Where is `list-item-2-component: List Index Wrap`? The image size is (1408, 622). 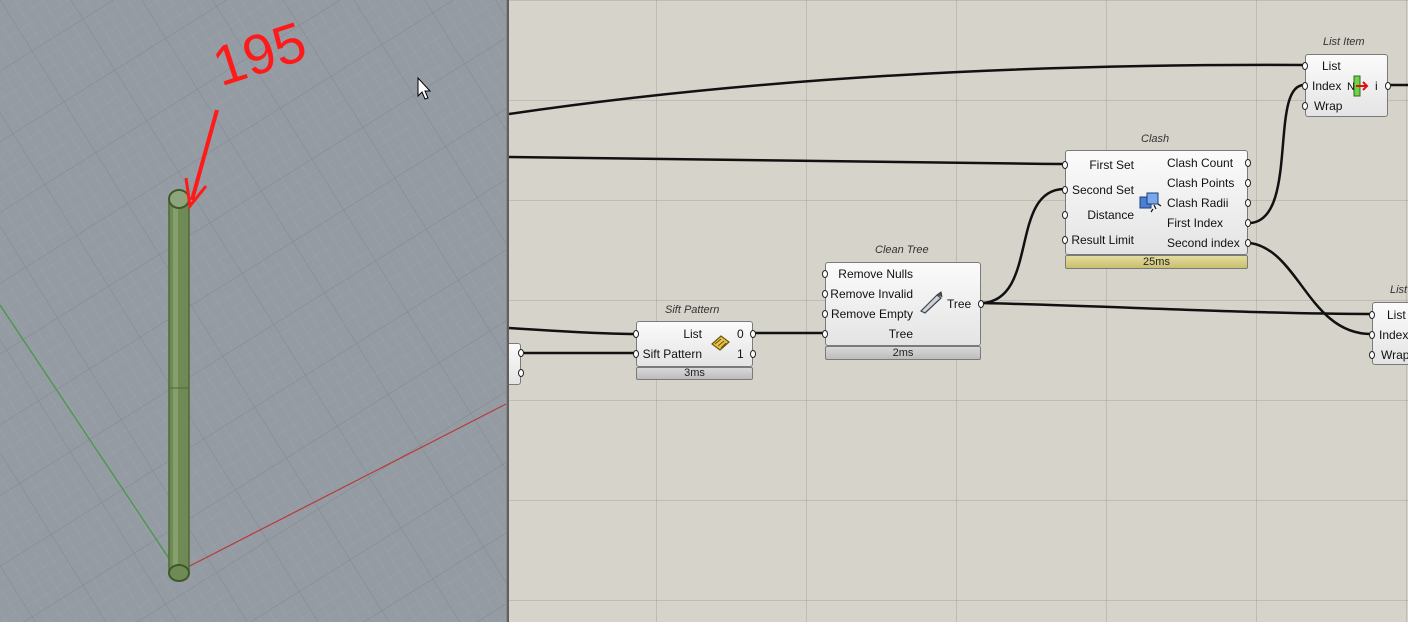
list-item-2-component: List Index Wrap is located at coordinates (1388, 333).